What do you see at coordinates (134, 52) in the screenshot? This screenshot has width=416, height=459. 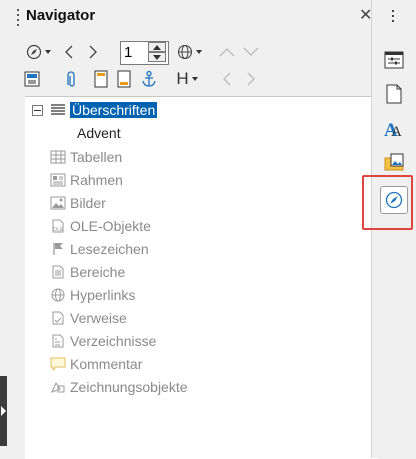 I see `page-number-input` at bounding box center [134, 52].